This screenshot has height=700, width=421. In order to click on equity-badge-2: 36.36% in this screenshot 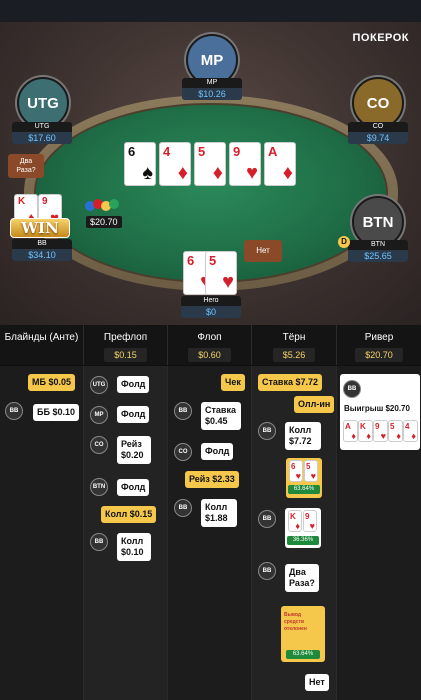, I will do `click(303, 540)`.